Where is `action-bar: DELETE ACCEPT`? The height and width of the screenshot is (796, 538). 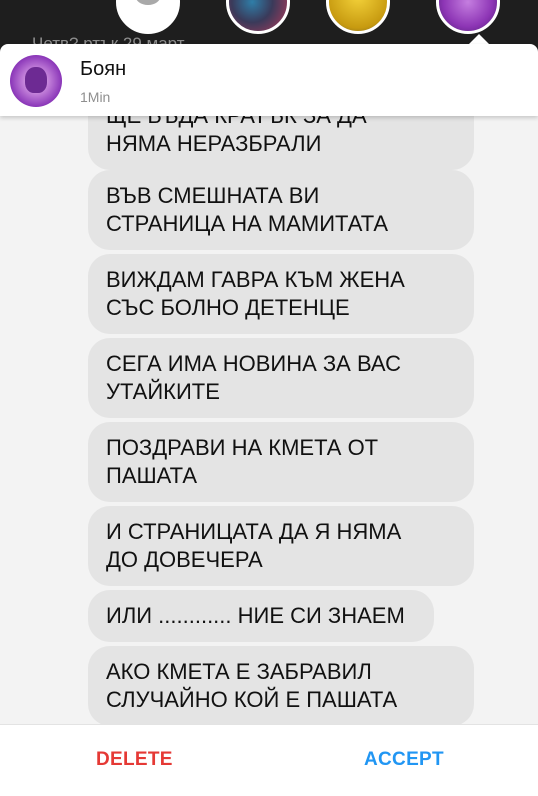
action-bar: DELETE ACCEPT is located at coordinates (269, 760).